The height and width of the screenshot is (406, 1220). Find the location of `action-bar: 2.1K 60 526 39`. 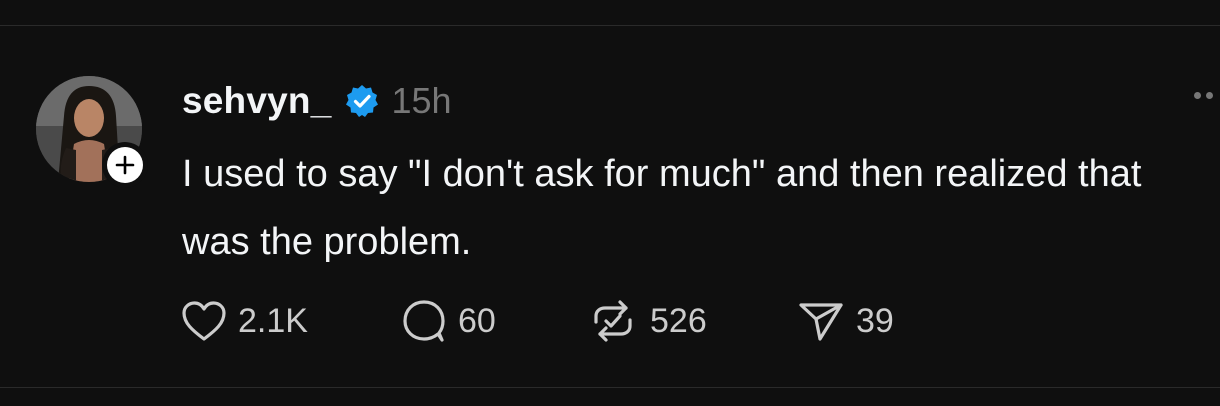

action-bar: 2.1K 60 526 39 is located at coordinates (537, 321).